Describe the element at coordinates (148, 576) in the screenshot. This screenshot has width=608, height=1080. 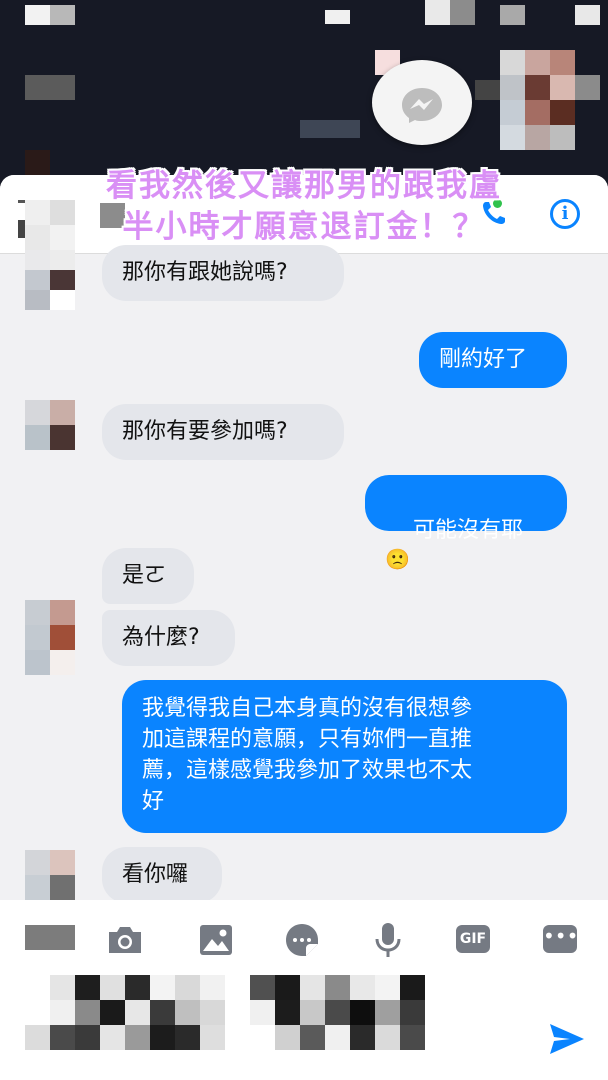
I see `incoming-message: 是ㄛ` at that location.